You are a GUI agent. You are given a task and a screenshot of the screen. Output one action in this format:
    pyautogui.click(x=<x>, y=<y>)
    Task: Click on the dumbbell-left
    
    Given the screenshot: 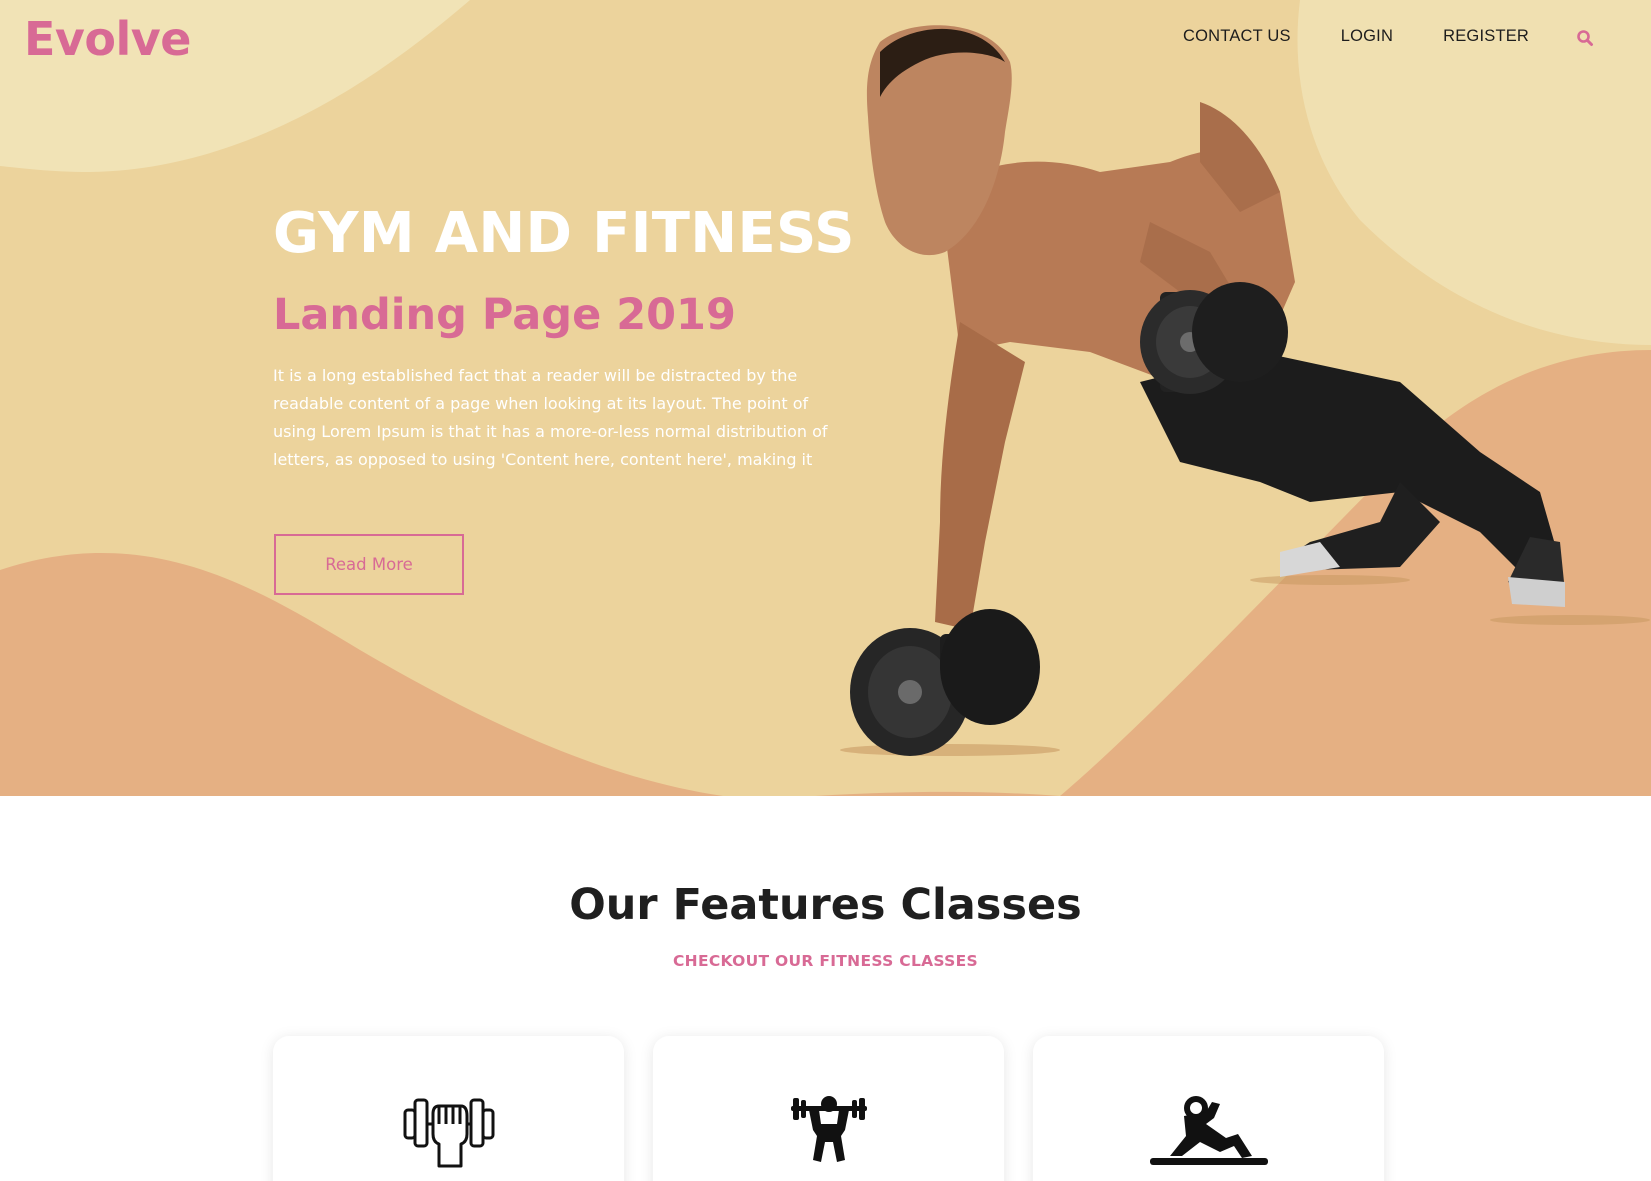 What is the action you would take?
    pyautogui.click(x=945, y=682)
    